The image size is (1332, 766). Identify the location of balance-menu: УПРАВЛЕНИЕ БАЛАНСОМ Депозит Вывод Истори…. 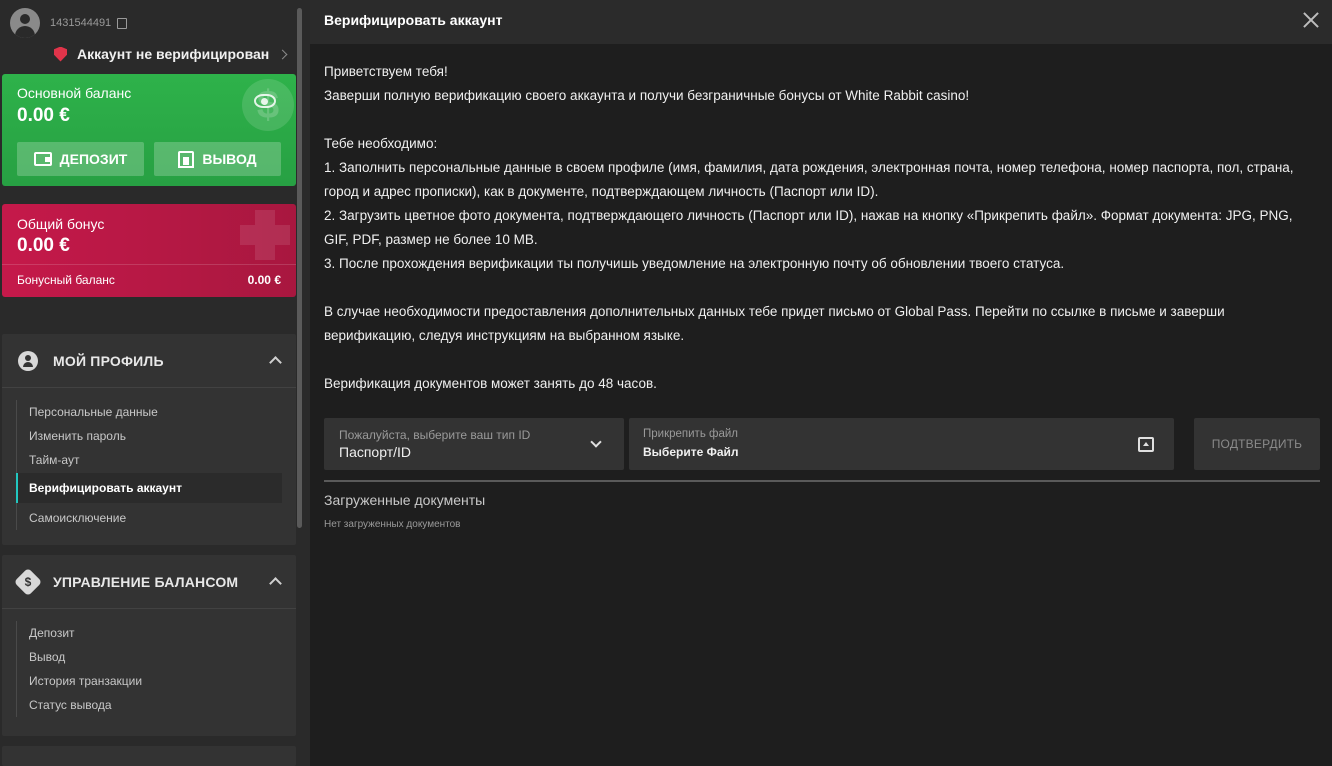
(149, 645).